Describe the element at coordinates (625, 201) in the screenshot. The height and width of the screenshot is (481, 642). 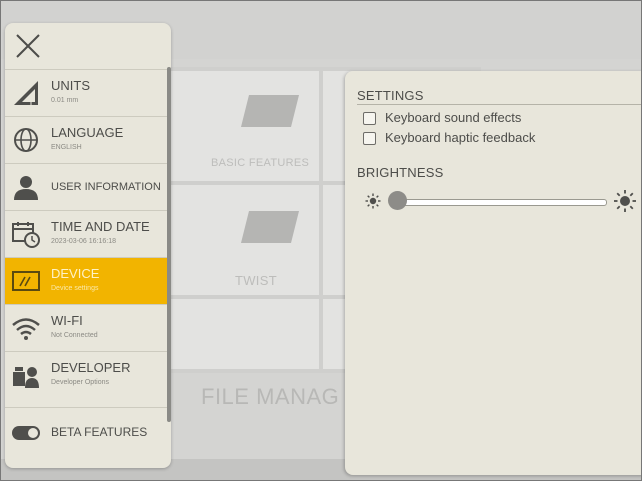
I see `sun-large-icon` at that location.